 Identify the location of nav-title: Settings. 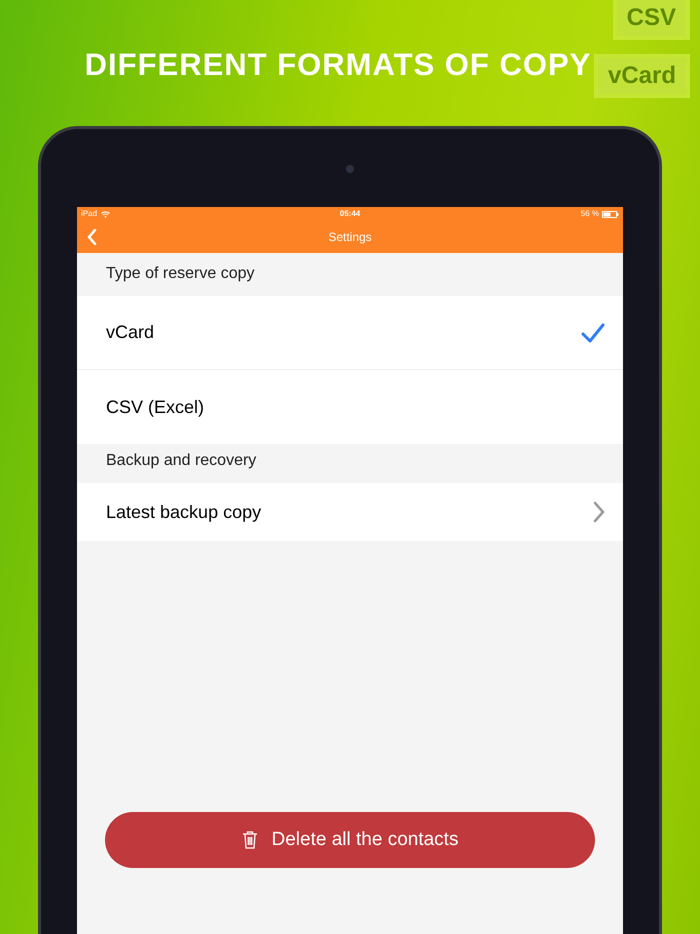
(350, 237).